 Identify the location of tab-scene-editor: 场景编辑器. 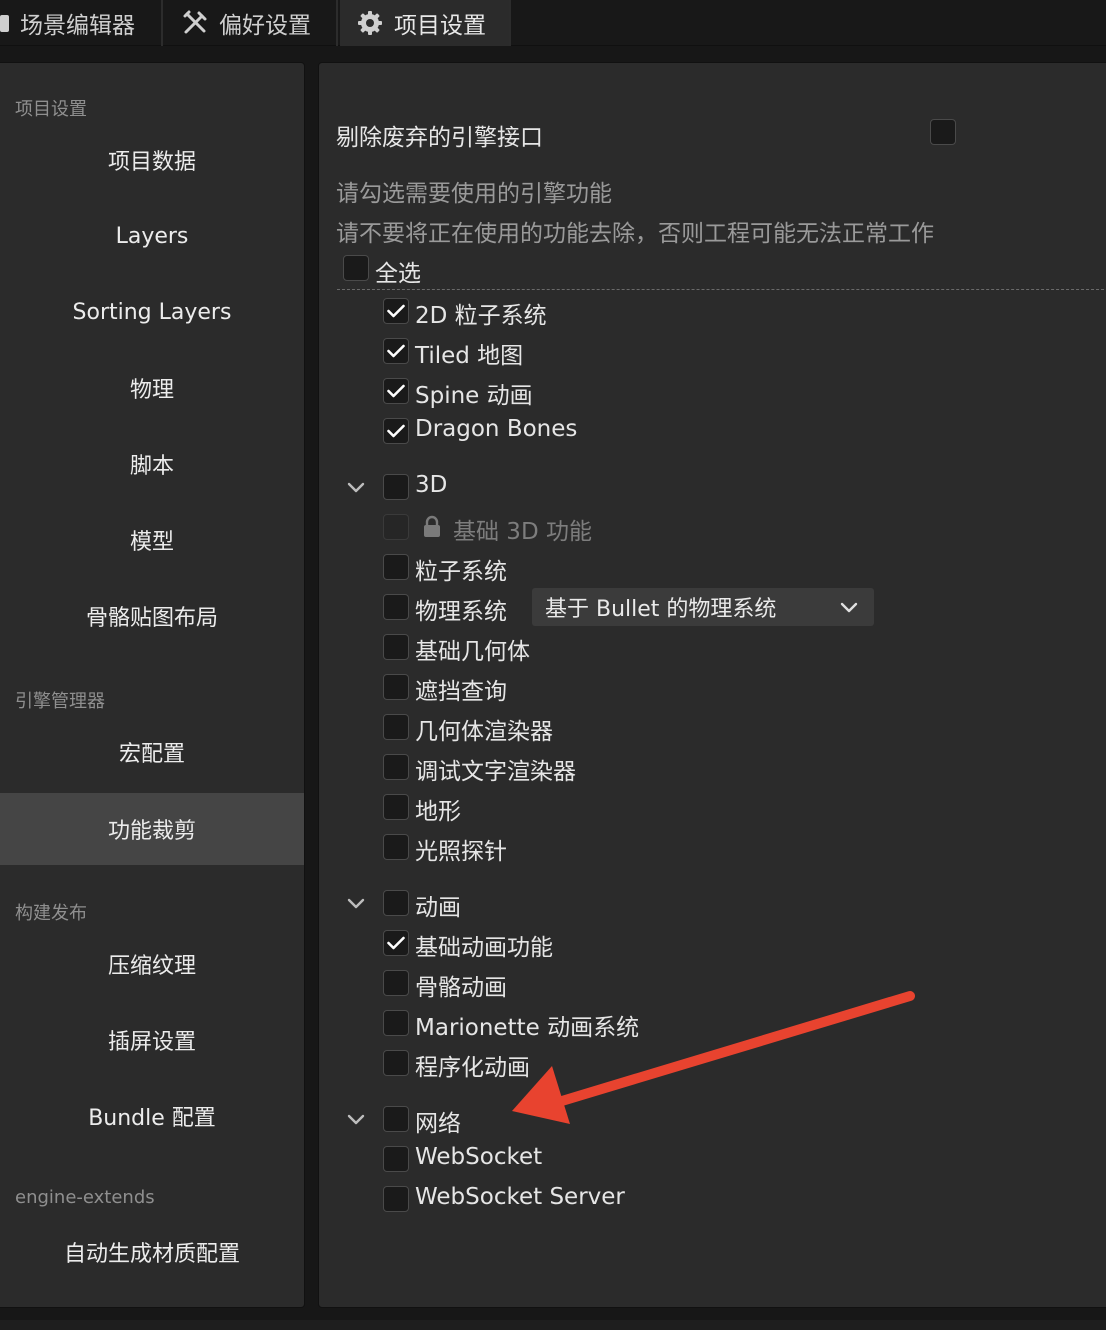
(81, 23).